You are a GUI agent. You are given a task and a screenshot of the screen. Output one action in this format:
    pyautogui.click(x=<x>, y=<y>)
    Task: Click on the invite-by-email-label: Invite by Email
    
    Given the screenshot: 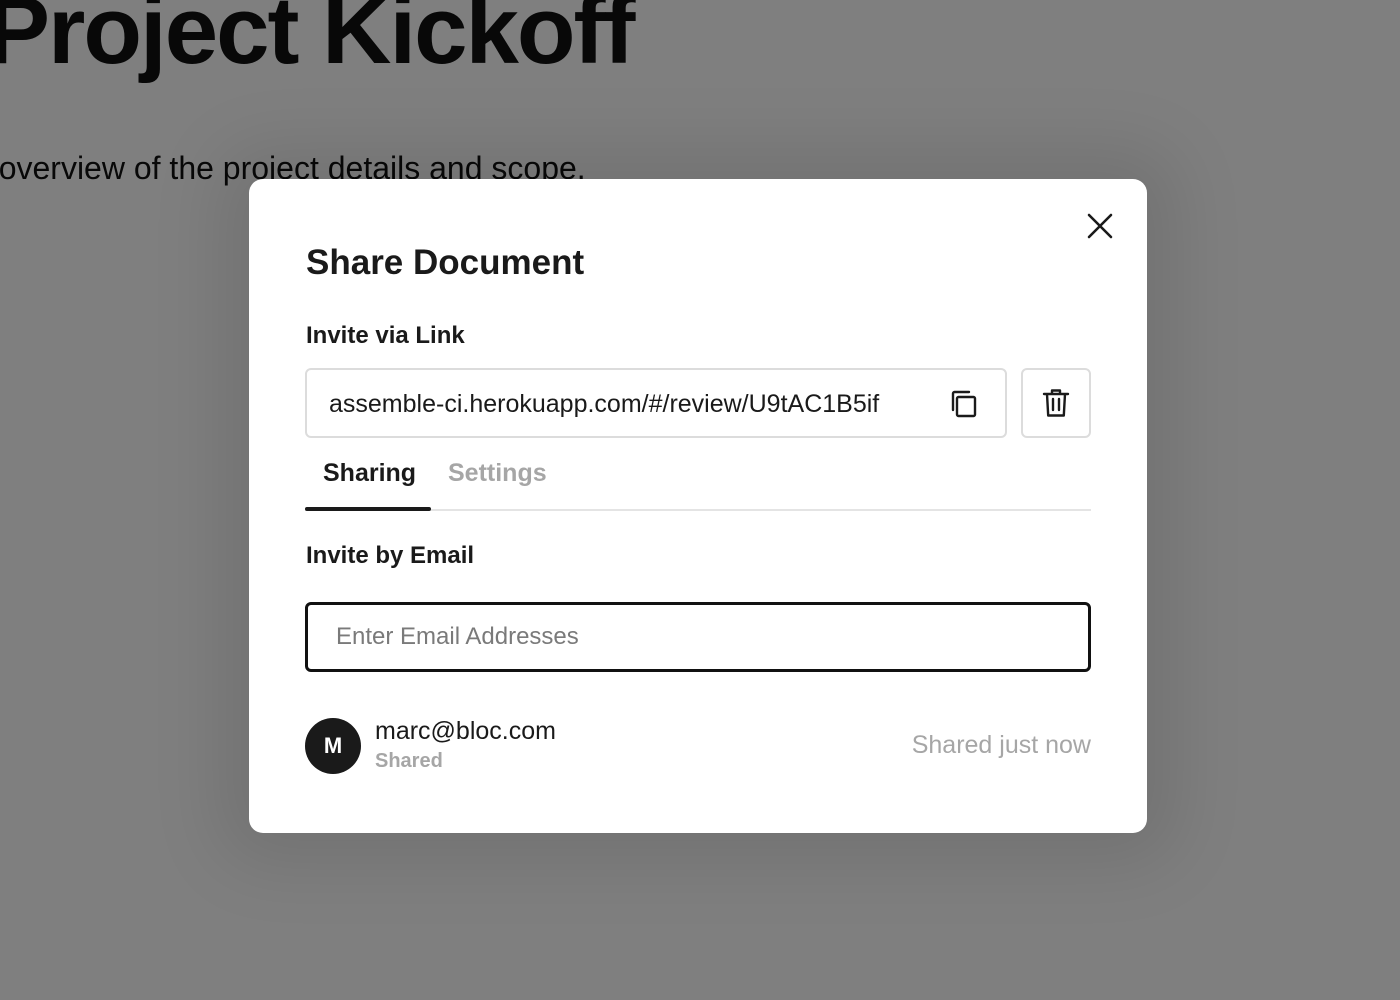 What is the action you would take?
    pyautogui.click(x=390, y=555)
    